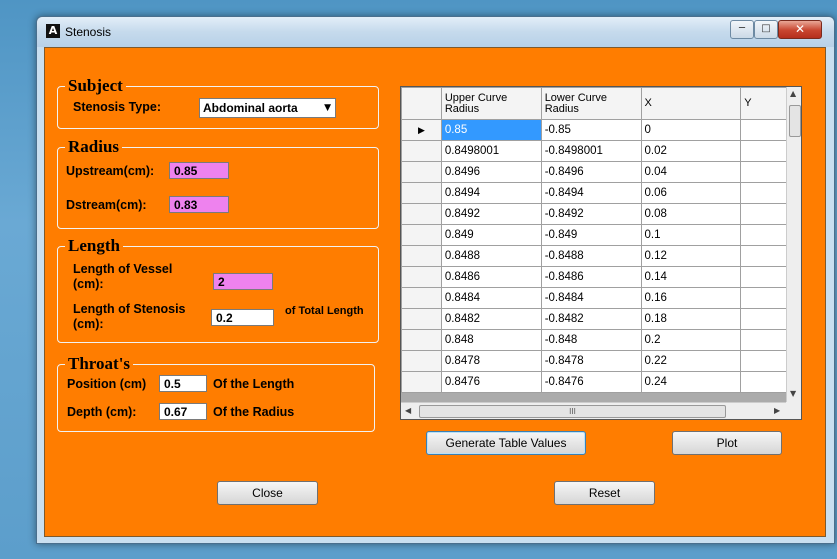 The height and width of the screenshot is (559, 837). I want to click on row-header: ▶, so click(421, 130).